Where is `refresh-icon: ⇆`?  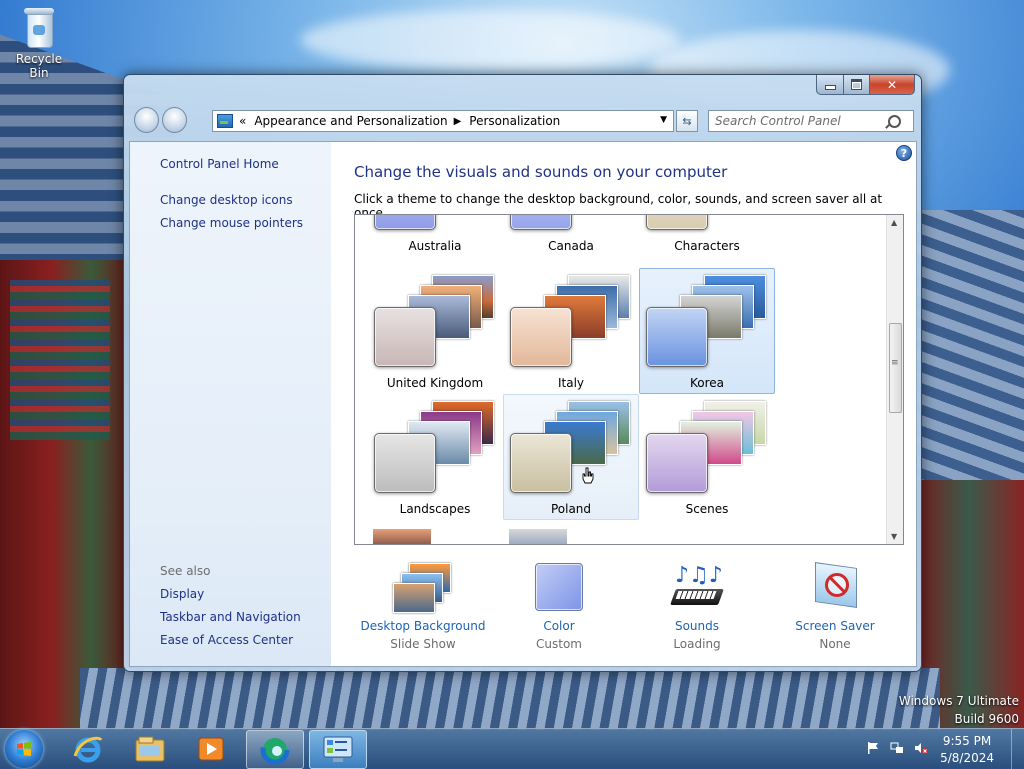
refresh-icon: ⇆ is located at coordinates (687, 121).